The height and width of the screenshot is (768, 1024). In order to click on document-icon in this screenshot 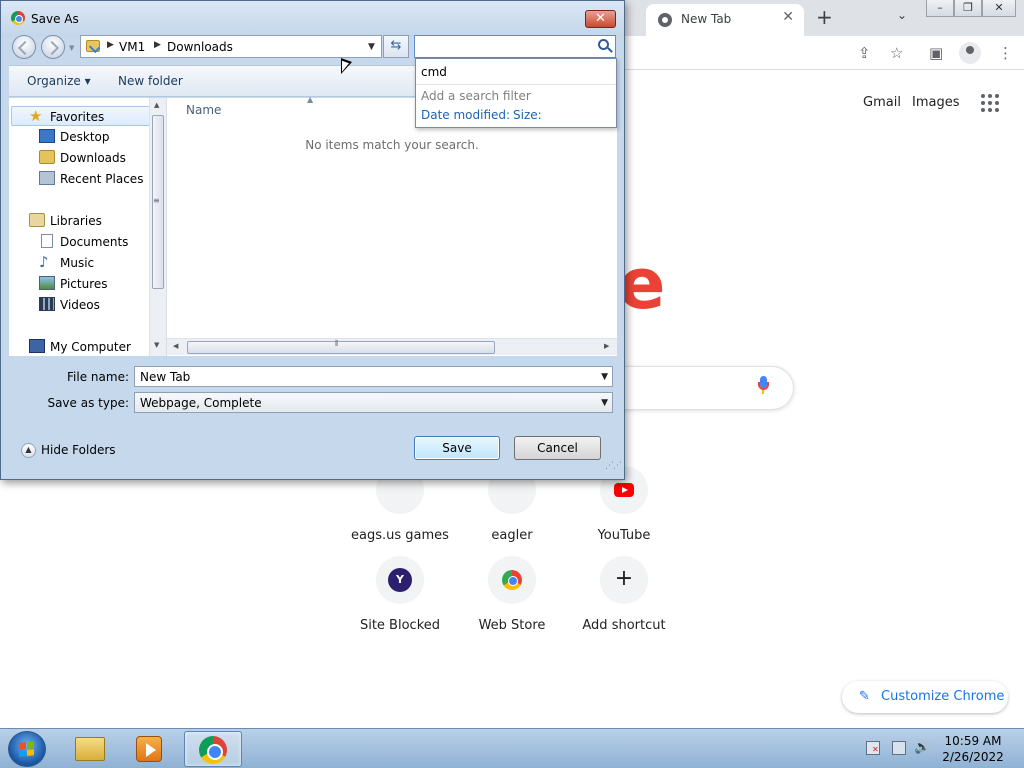, I will do `click(47, 241)`.